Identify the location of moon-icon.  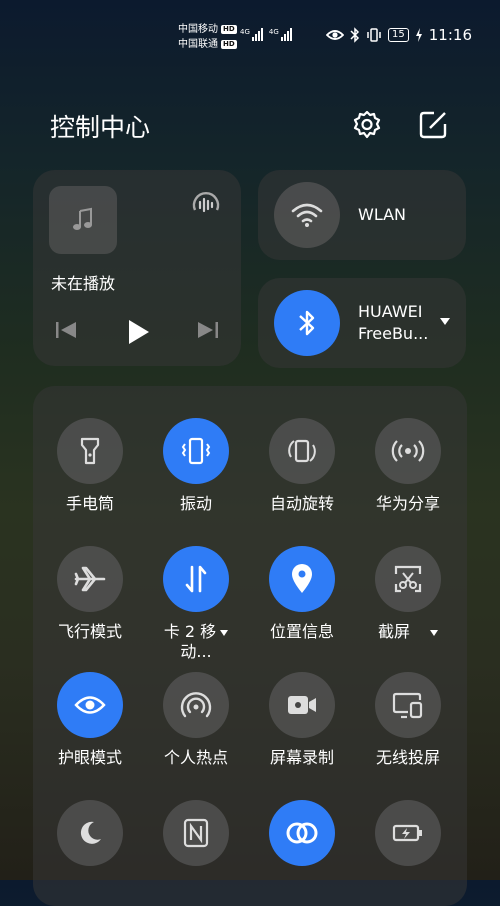
(90, 832).